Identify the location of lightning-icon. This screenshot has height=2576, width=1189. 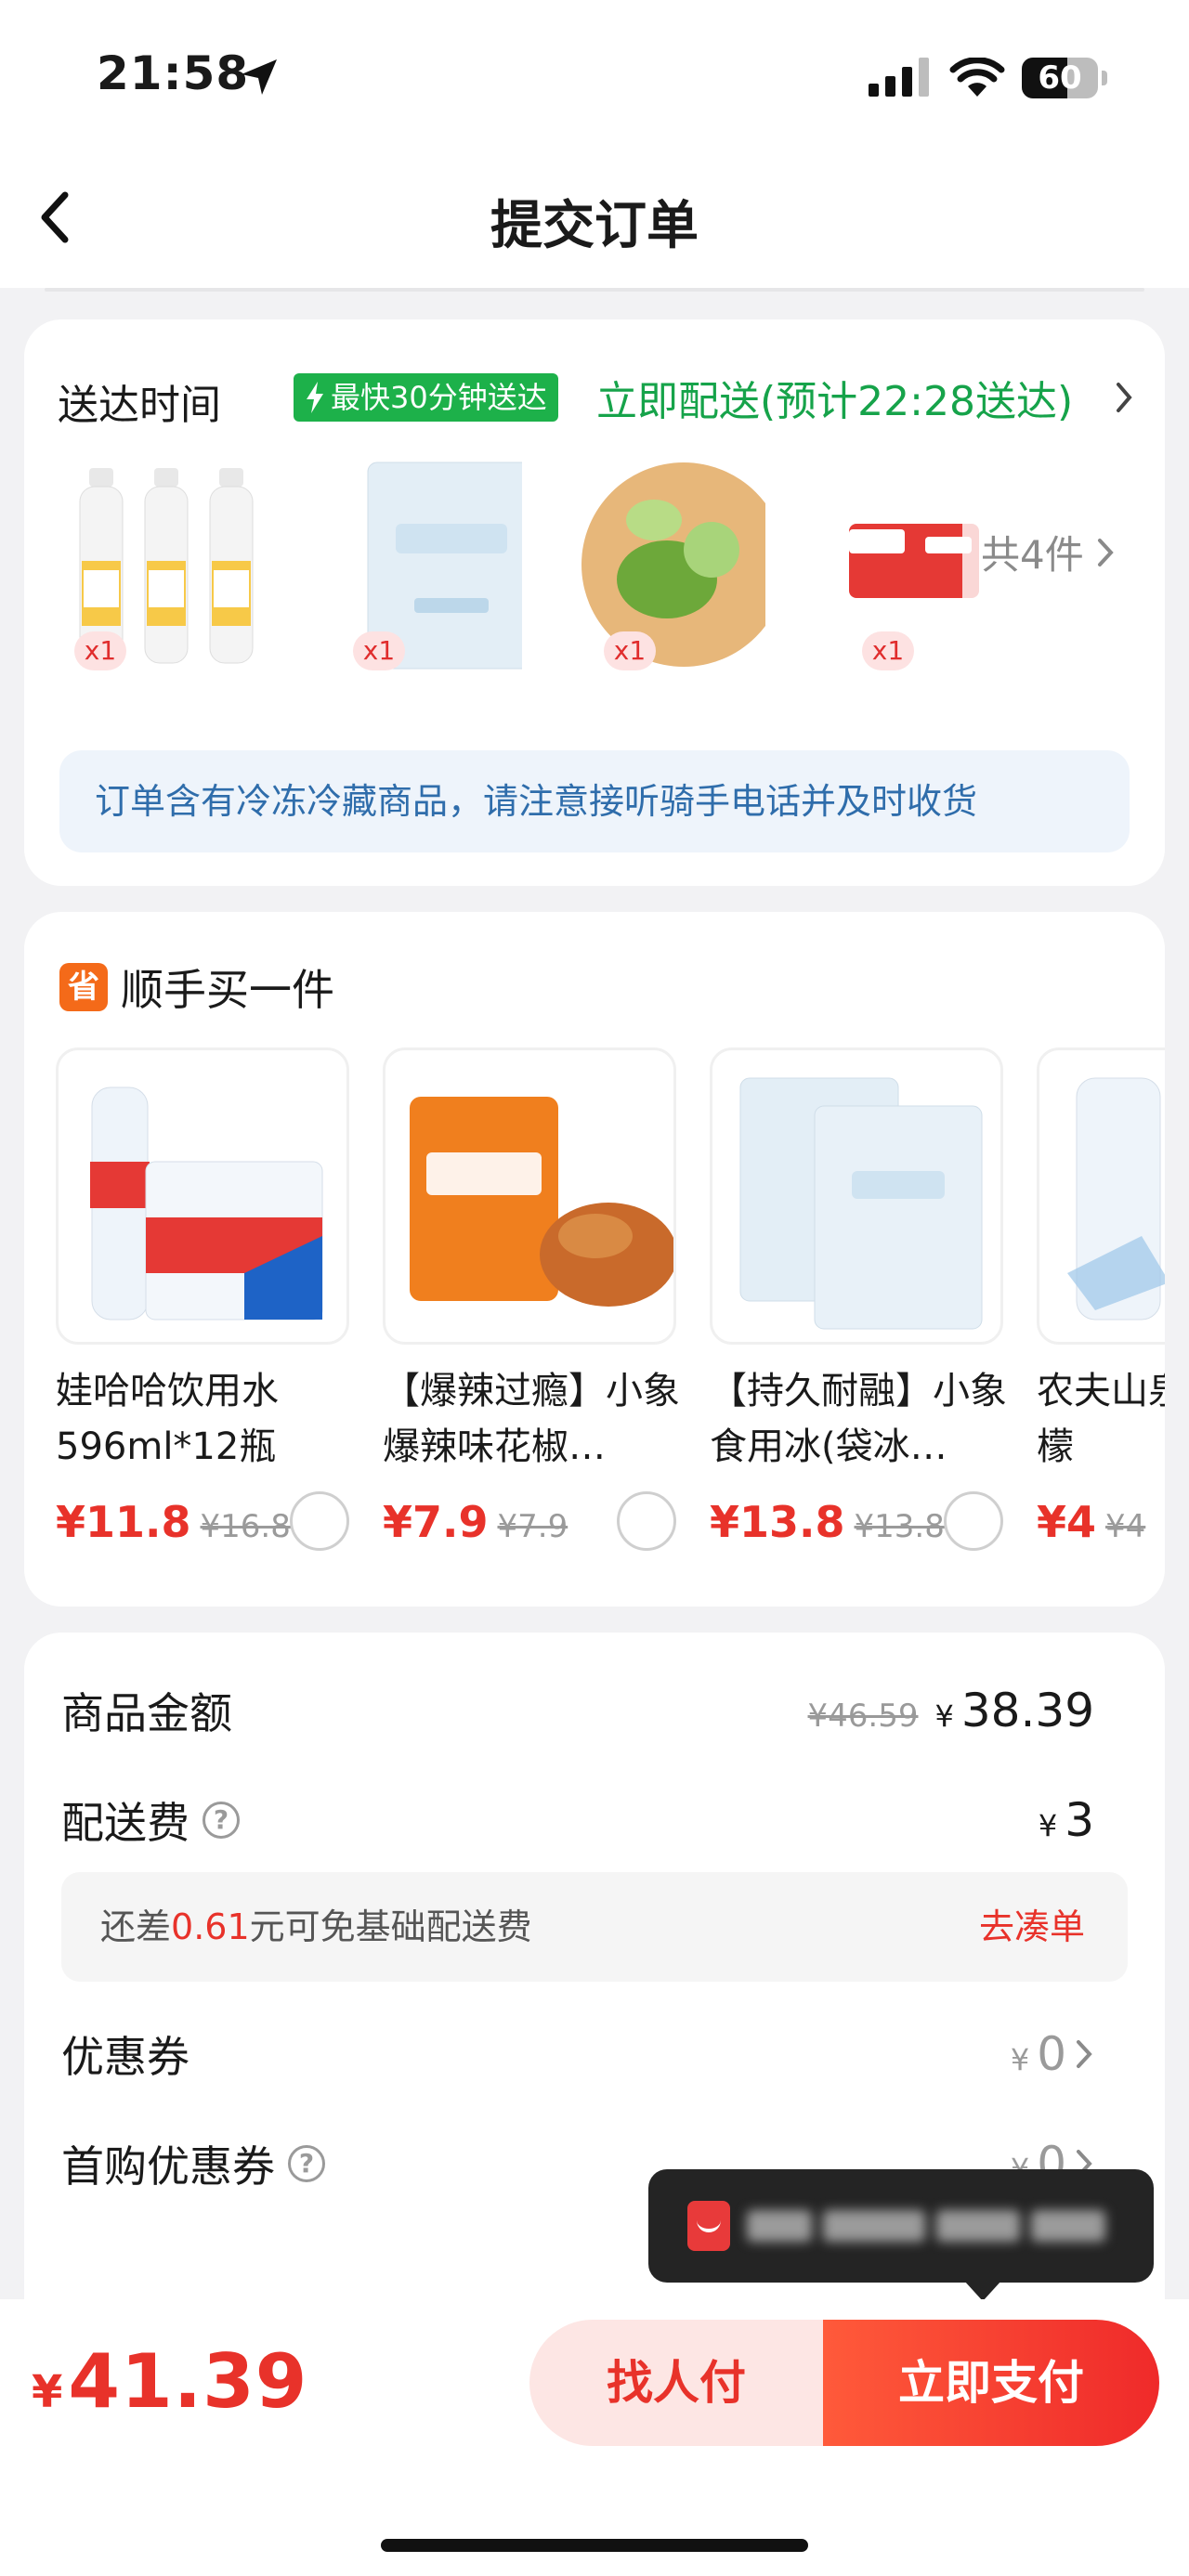
(315, 398).